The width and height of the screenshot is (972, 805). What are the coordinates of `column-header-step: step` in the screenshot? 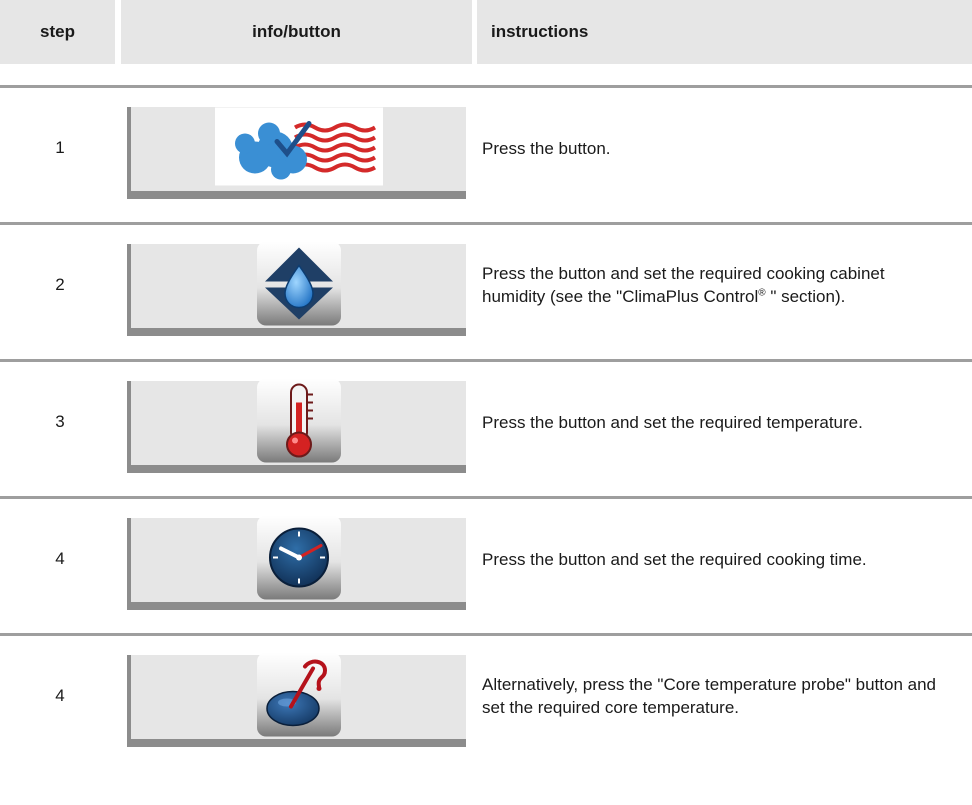 It's located at (57, 32).